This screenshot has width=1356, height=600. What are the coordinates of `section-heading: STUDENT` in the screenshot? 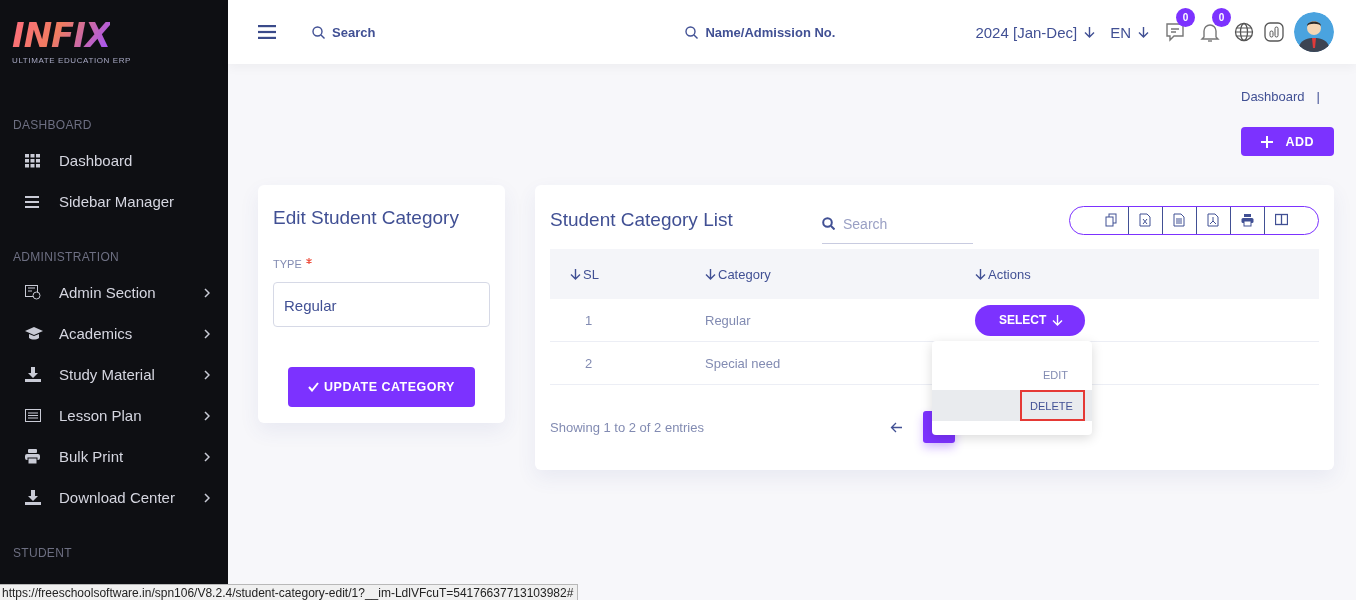 It's located at (42, 553).